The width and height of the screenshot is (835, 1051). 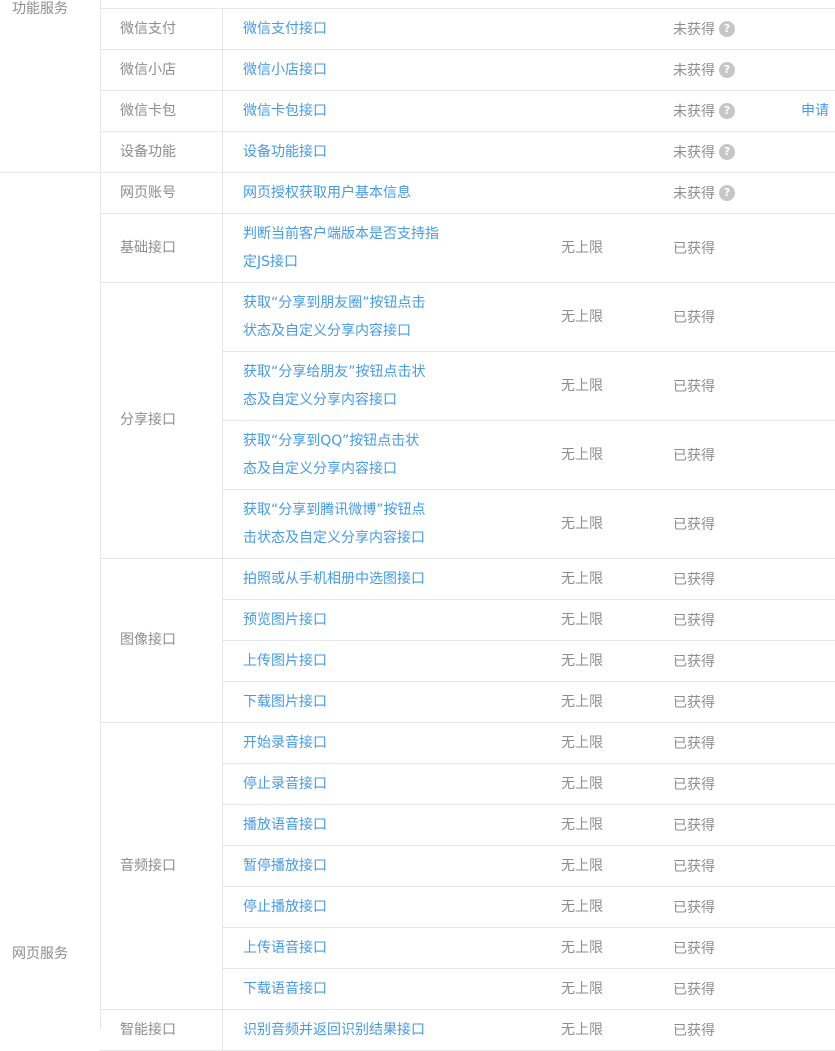 What do you see at coordinates (285, 947) in the screenshot?
I see `interface-link-line: 上传语音接口` at bounding box center [285, 947].